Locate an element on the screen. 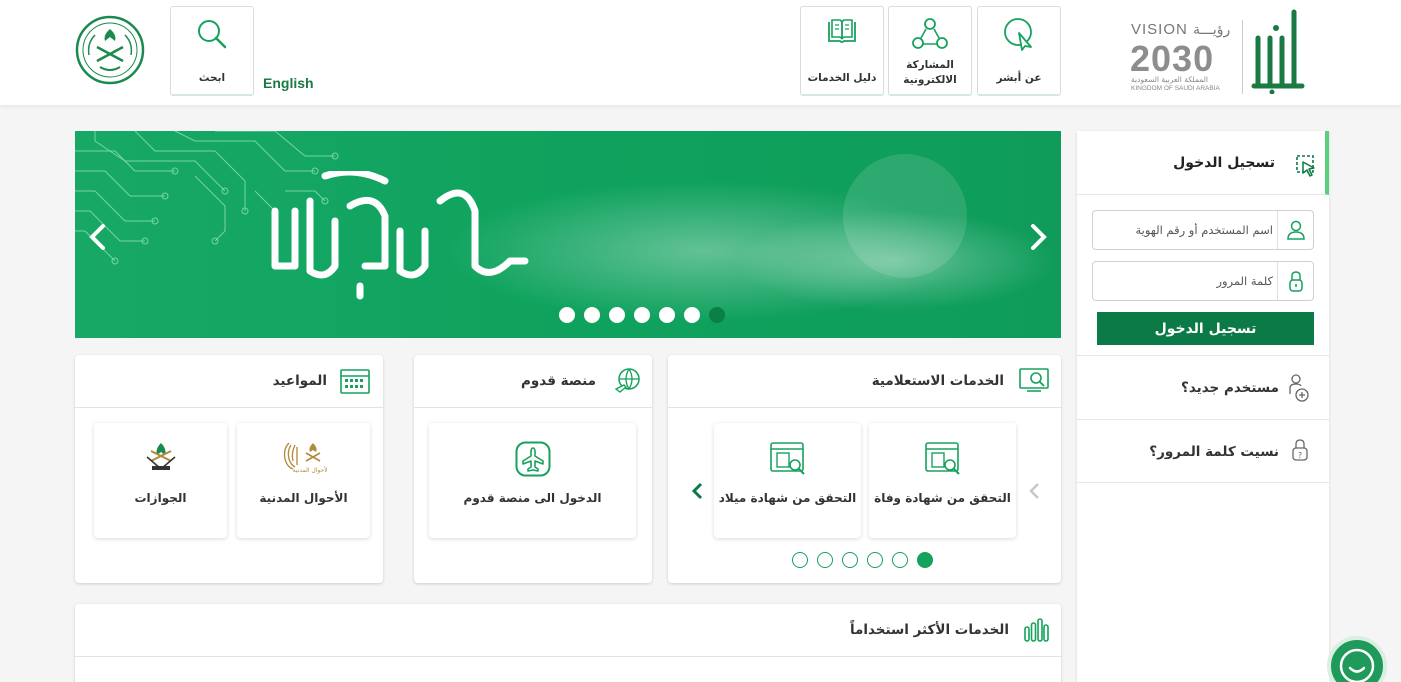 The height and width of the screenshot is (682, 1401). monitor-search-icon is located at coordinates (1034, 380).